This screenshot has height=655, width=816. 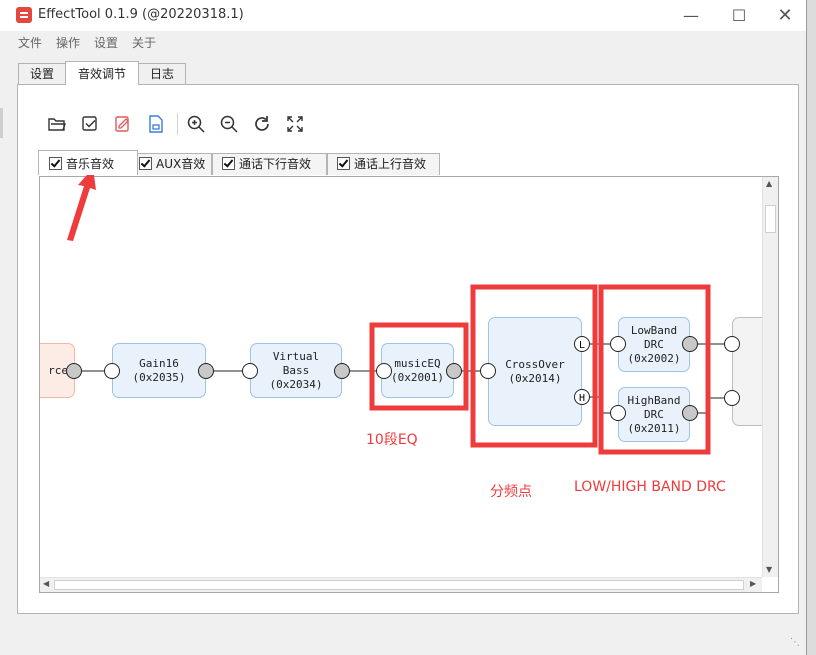 I want to click on eq-annotation: 10段EQ, so click(x=392, y=440).